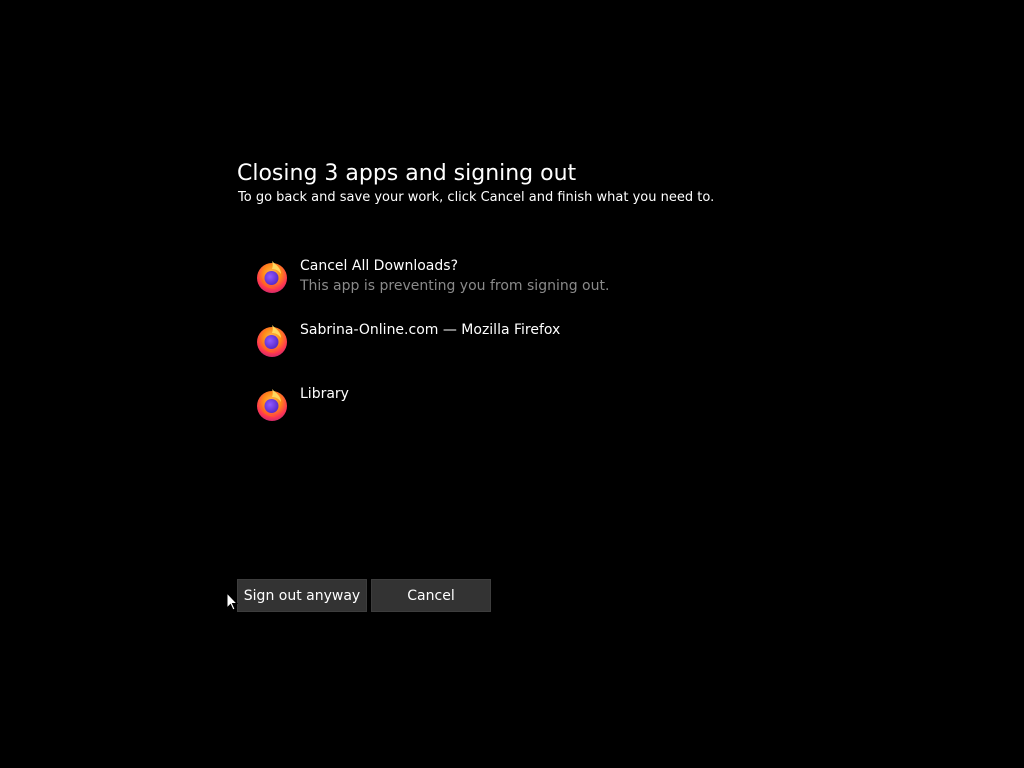  Describe the element at coordinates (431, 595) in the screenshot. I see `cancel-button: Cancel` at that location.